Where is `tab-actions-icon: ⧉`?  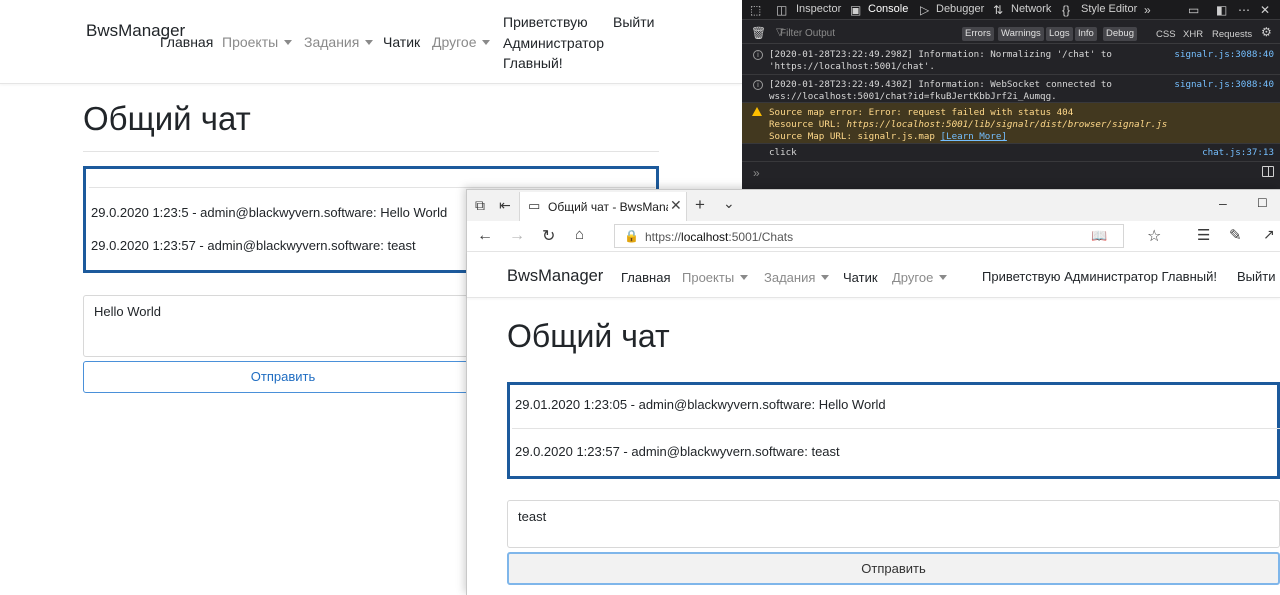
tab-actions-icon: ⧉ is located at coordinates (480, 205).